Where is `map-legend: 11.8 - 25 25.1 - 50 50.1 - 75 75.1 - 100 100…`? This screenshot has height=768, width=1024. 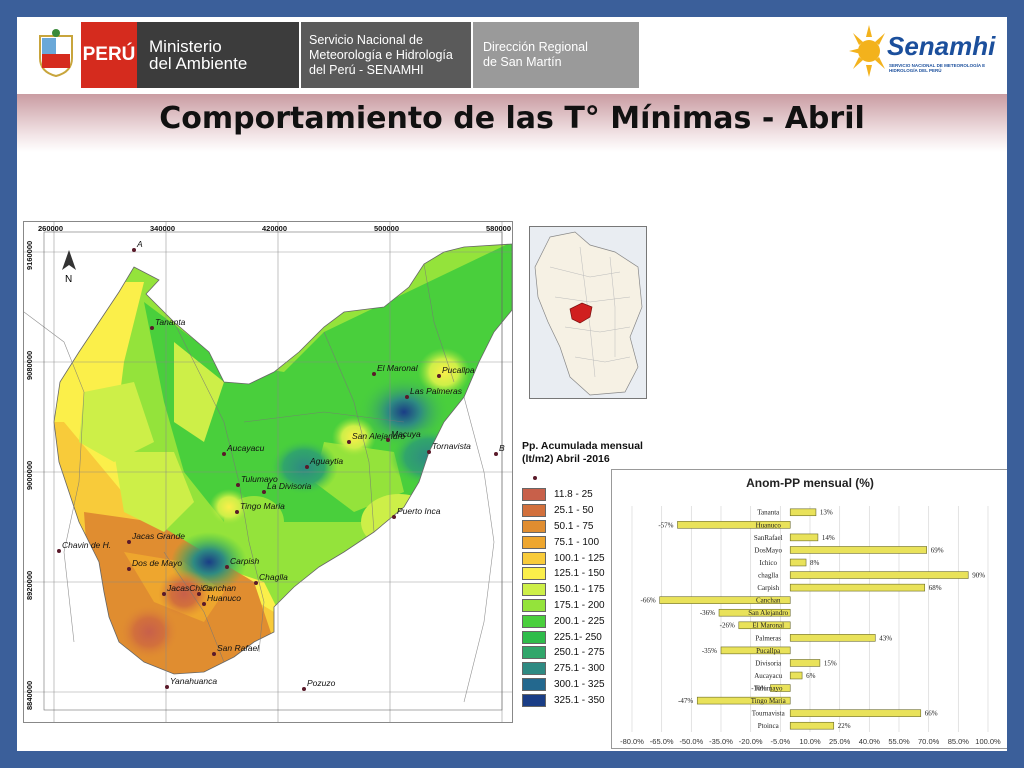
map-legend: 11.8 - 25 25.1 - 50 50.1 - 75 75.1 - 100 100… is located at coordinates (563, 592).